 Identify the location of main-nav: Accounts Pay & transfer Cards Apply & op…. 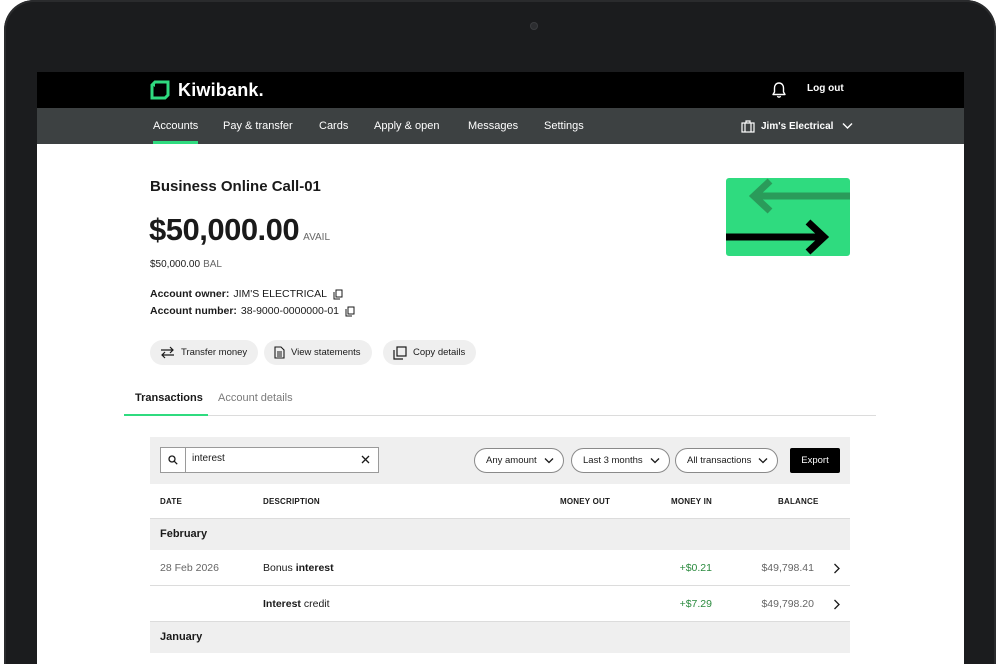
(500, 126).